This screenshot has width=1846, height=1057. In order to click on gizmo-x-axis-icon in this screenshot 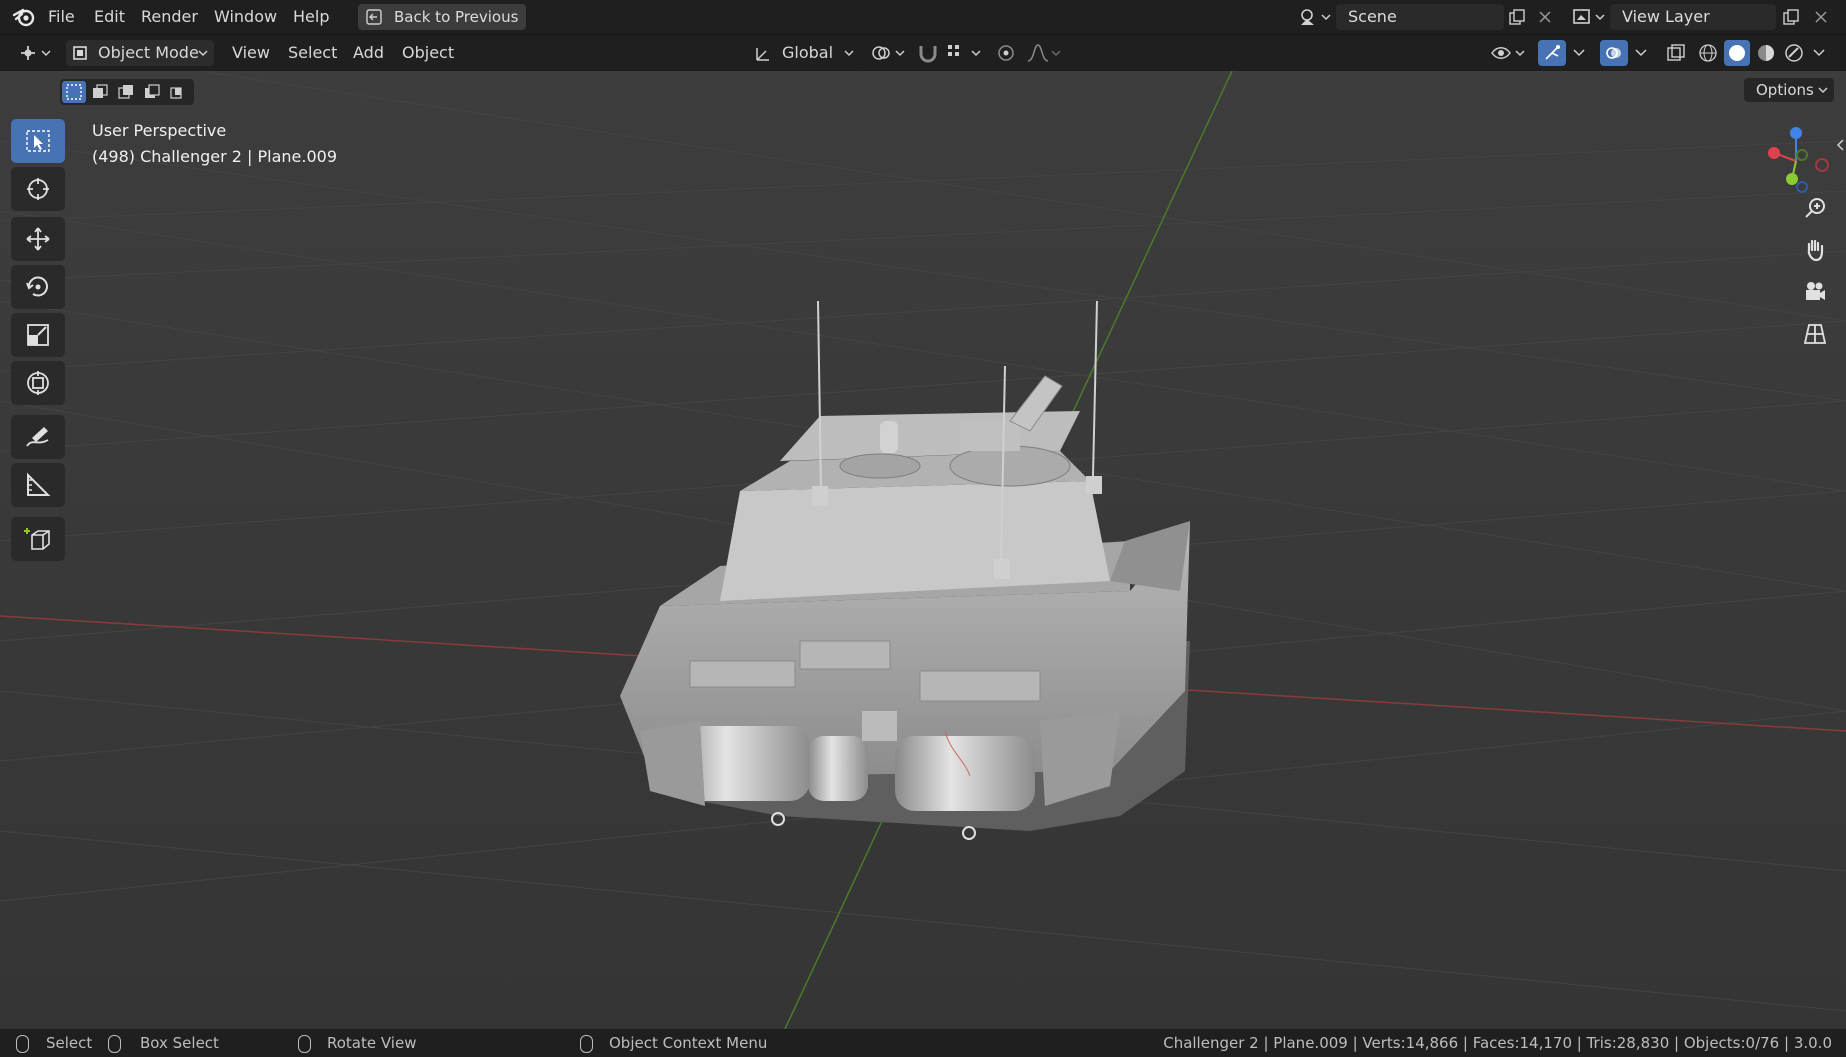, I will do `click(1774, 153)`.